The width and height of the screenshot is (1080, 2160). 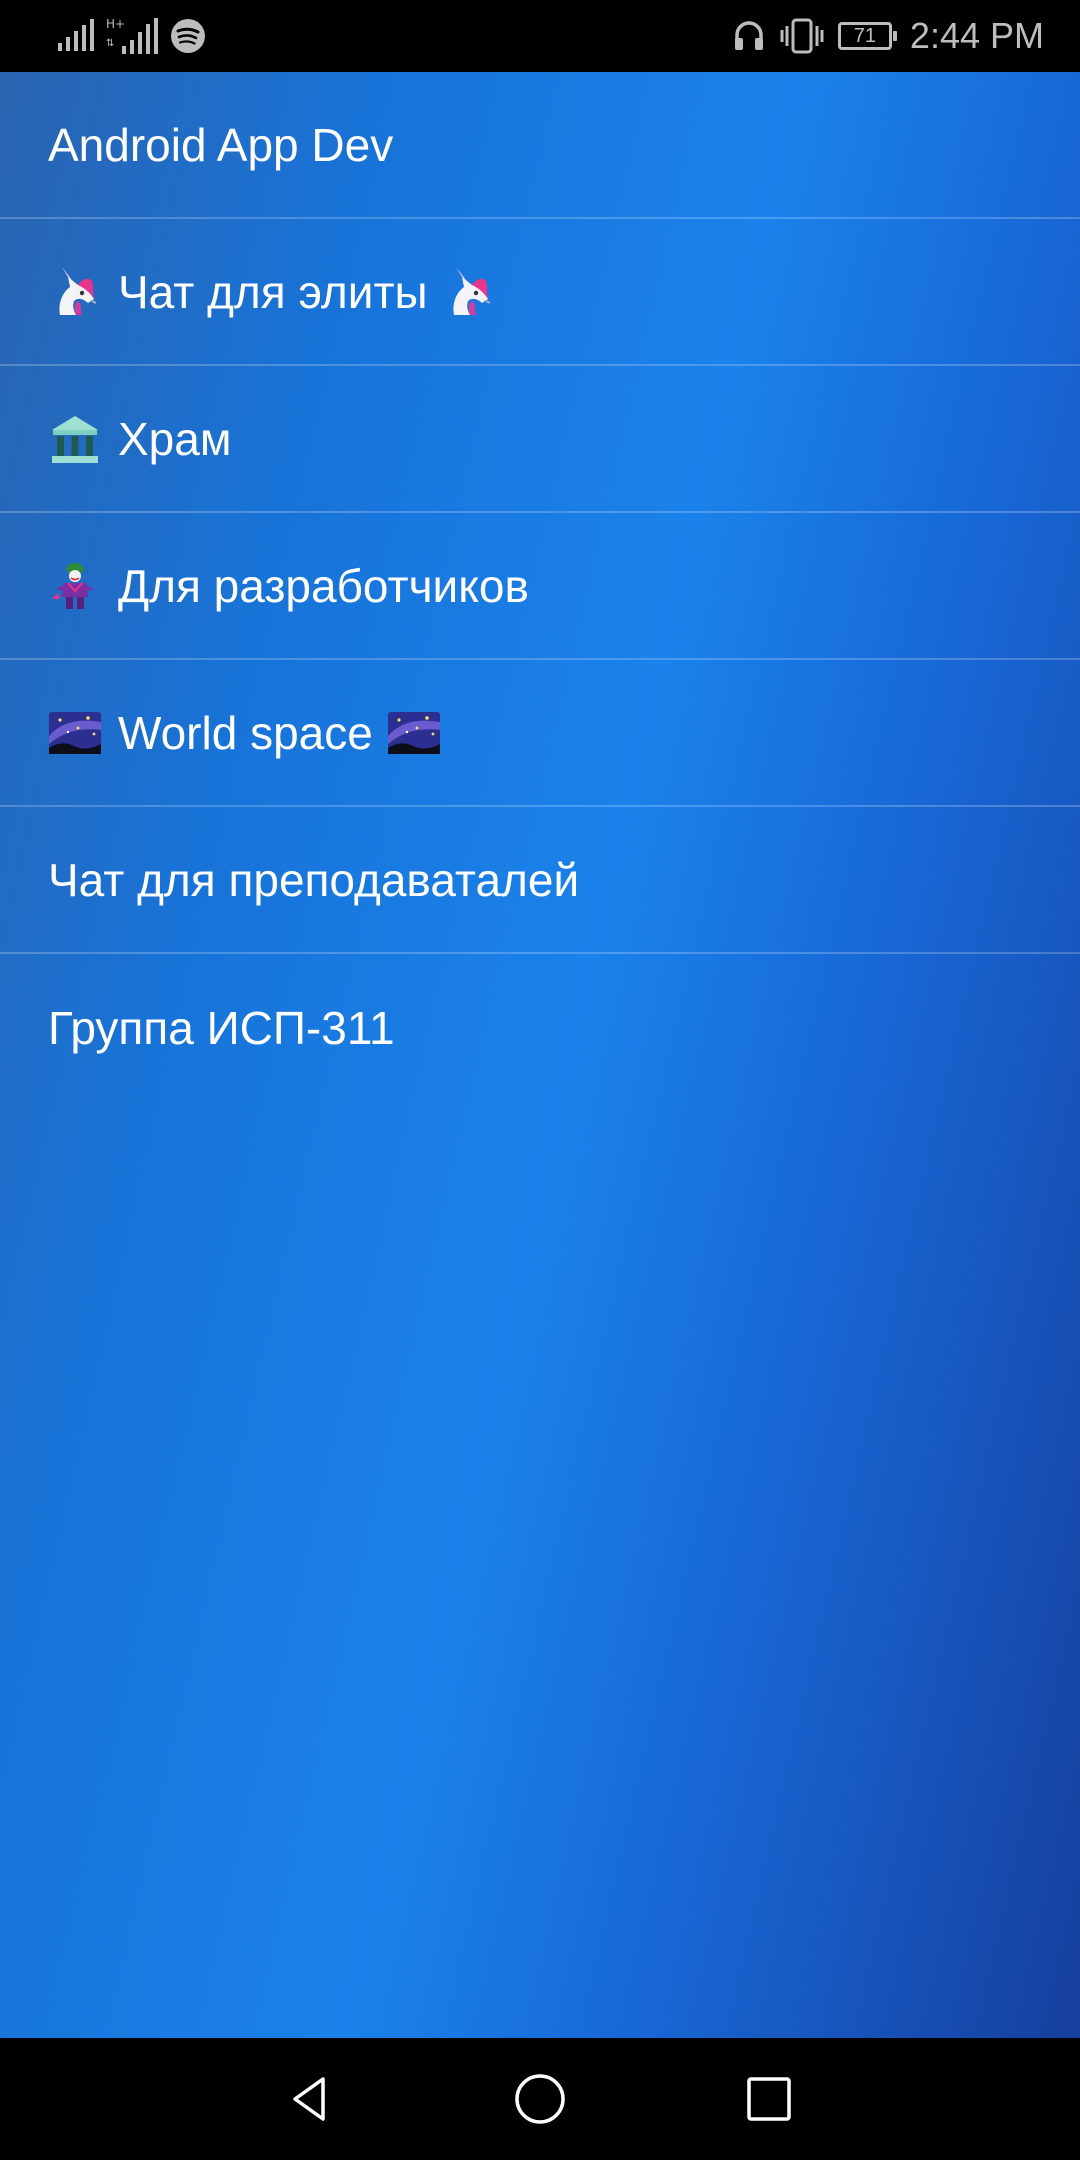 I want to click on chat-title: Группа ИСП-311, so click(x=221, y=1027).